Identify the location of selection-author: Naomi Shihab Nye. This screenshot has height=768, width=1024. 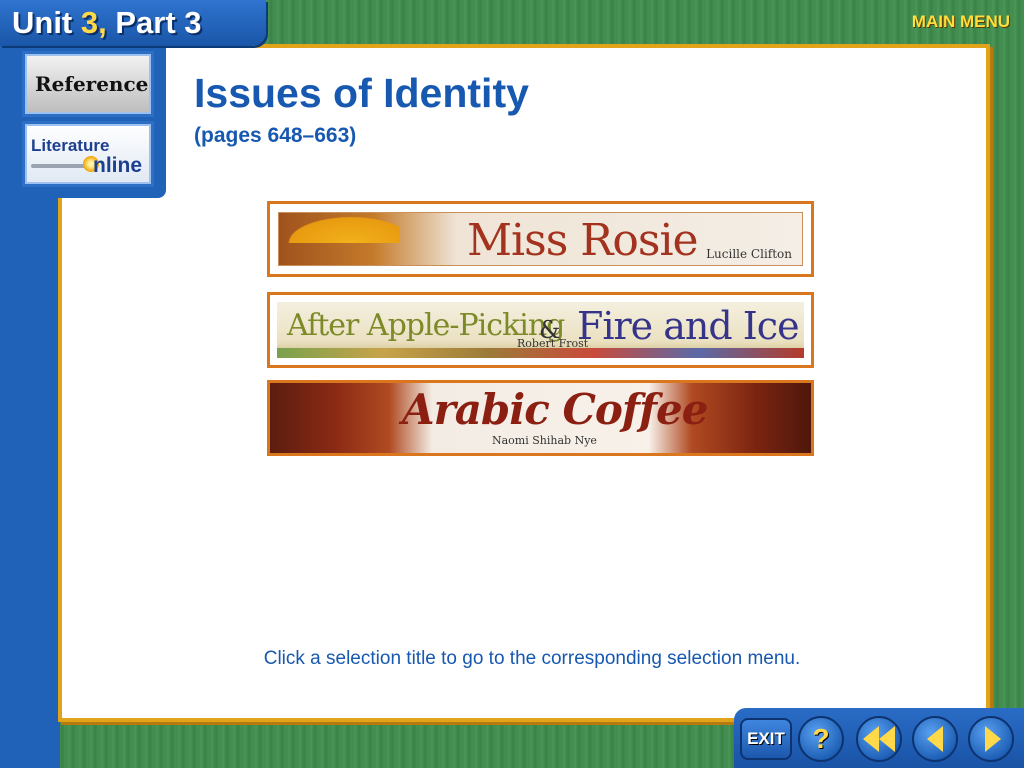
(544, 440).